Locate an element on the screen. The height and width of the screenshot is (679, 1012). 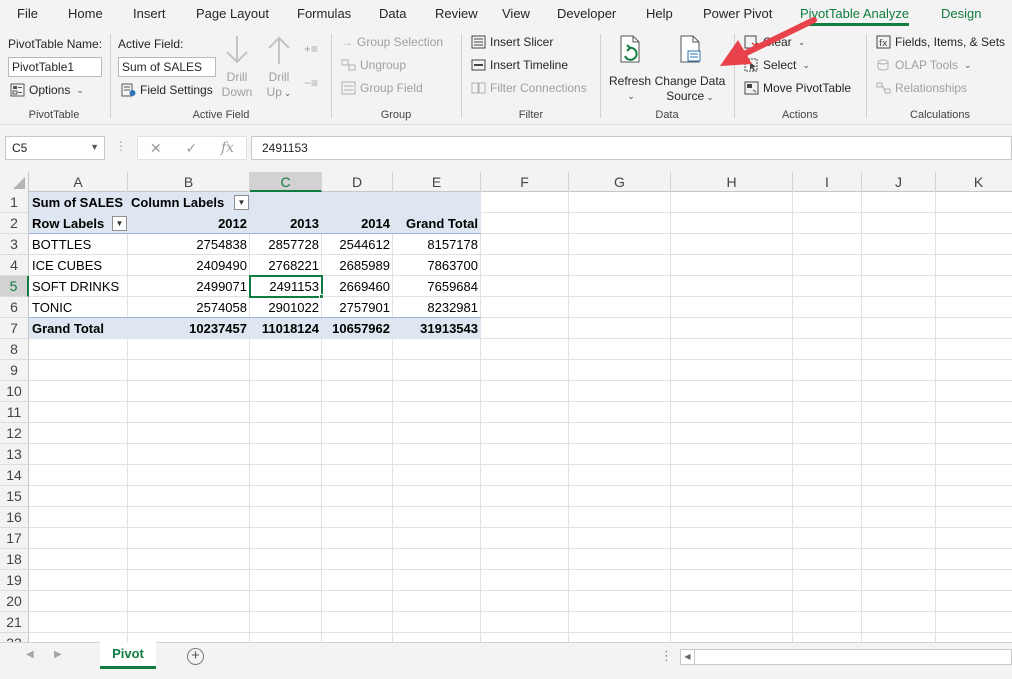
row-header-4: 4 is located at coordinates (14, 265).